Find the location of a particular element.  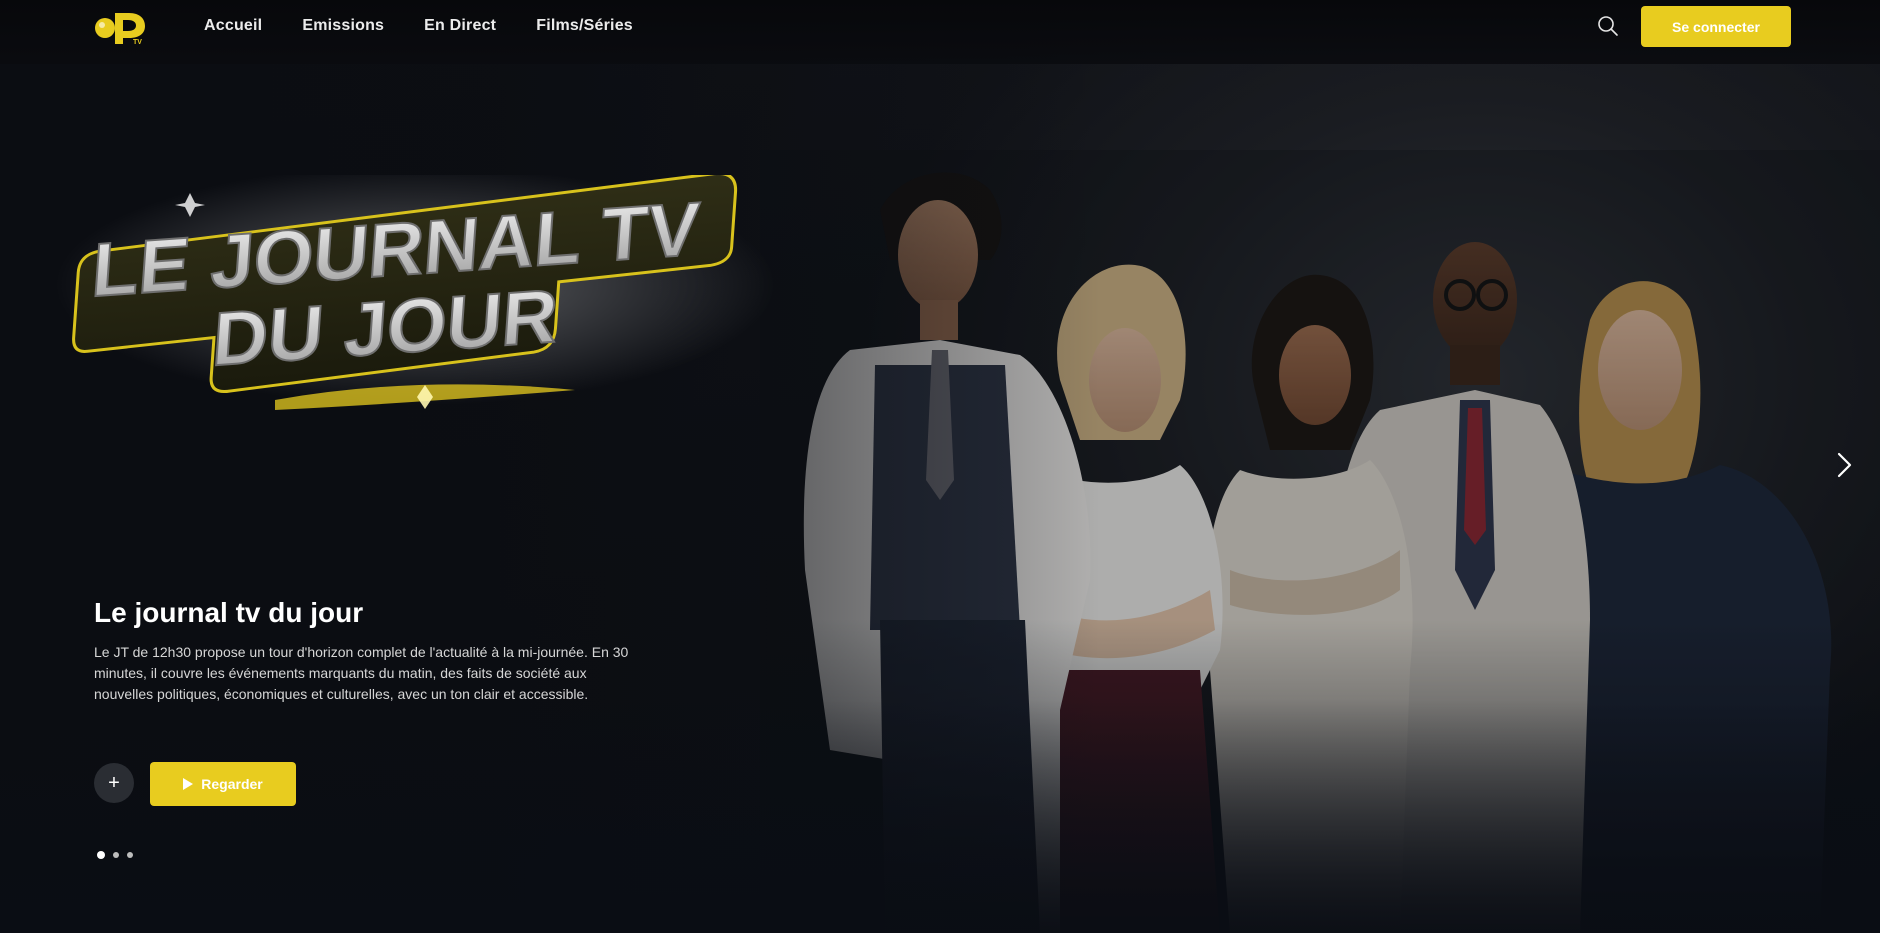

add-to-list-button: + is located at coordinates (114, 783).